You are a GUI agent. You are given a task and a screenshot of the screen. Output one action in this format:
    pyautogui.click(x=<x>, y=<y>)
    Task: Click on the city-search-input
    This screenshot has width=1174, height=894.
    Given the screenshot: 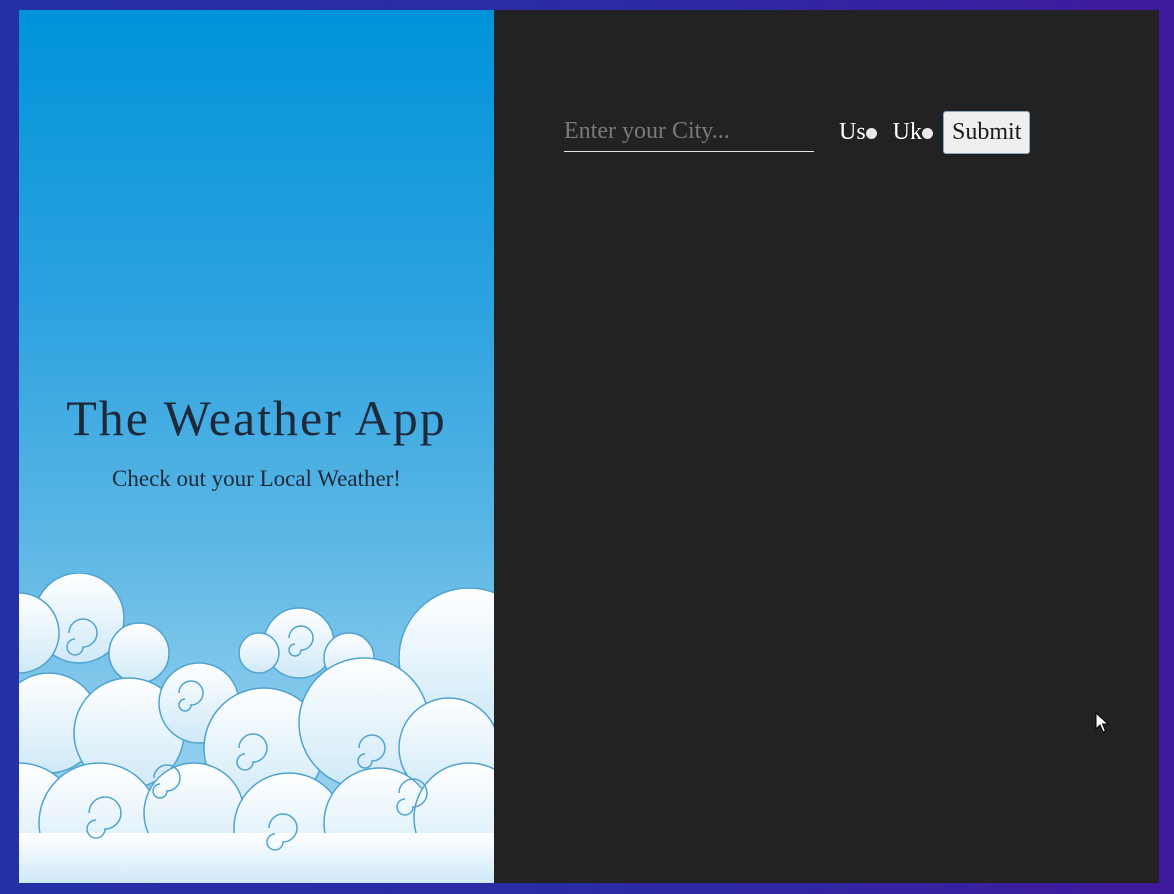 What is the action you would take?
    pyautogui.click(x=689, y=132)
    